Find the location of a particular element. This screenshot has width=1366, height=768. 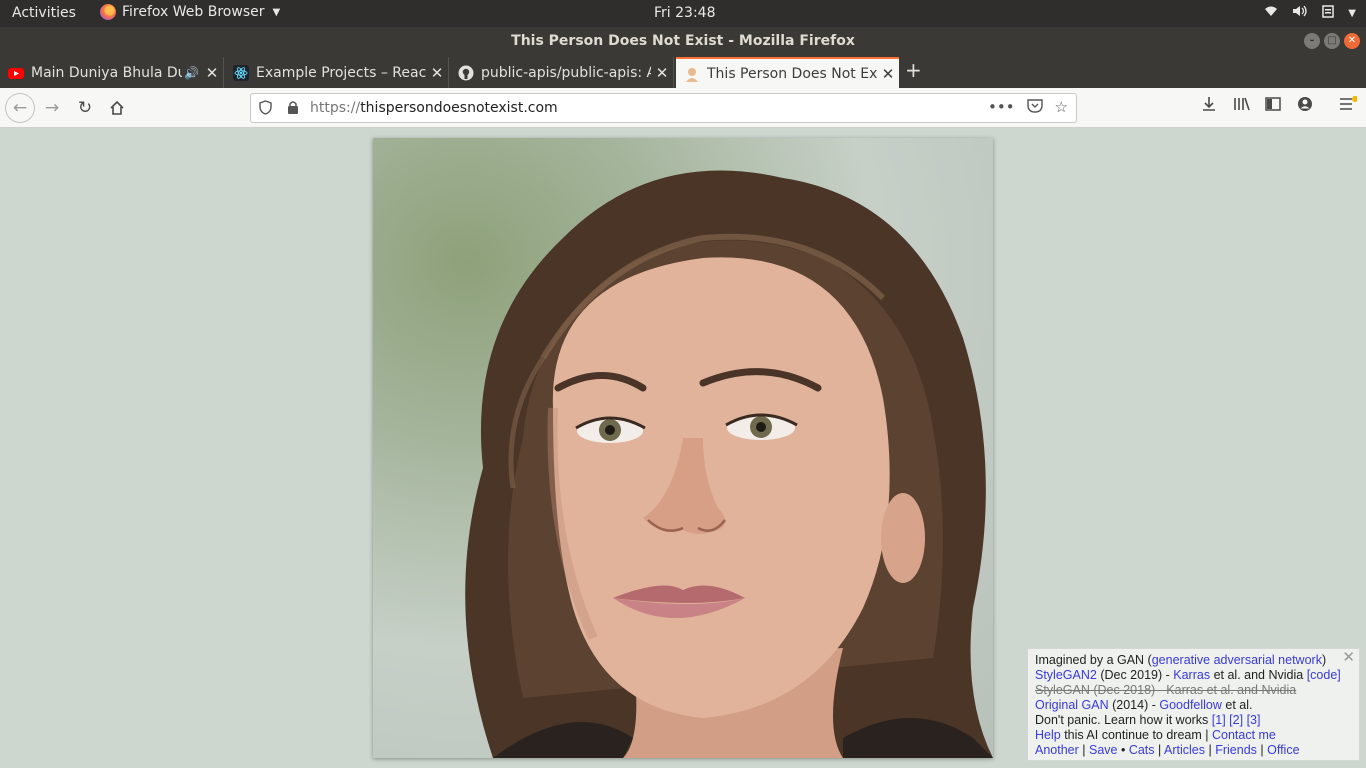

chevron-down-icon: ▼ is located at coordinates (276, 12).